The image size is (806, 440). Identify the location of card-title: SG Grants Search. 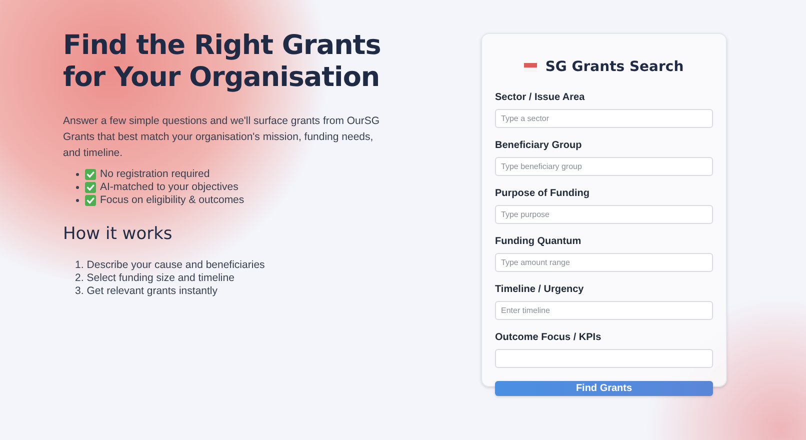
(614, 67).